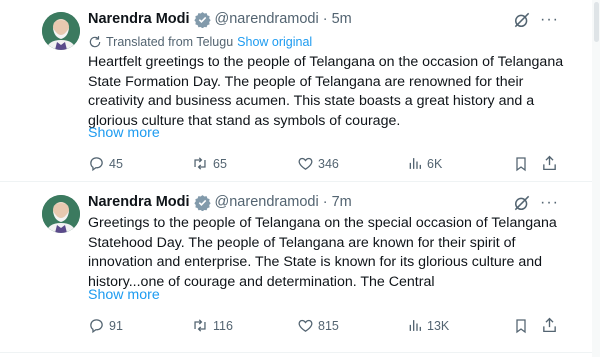 The image size is (600, 357). I want to click on timestamp: 7m, so click(342, 202).